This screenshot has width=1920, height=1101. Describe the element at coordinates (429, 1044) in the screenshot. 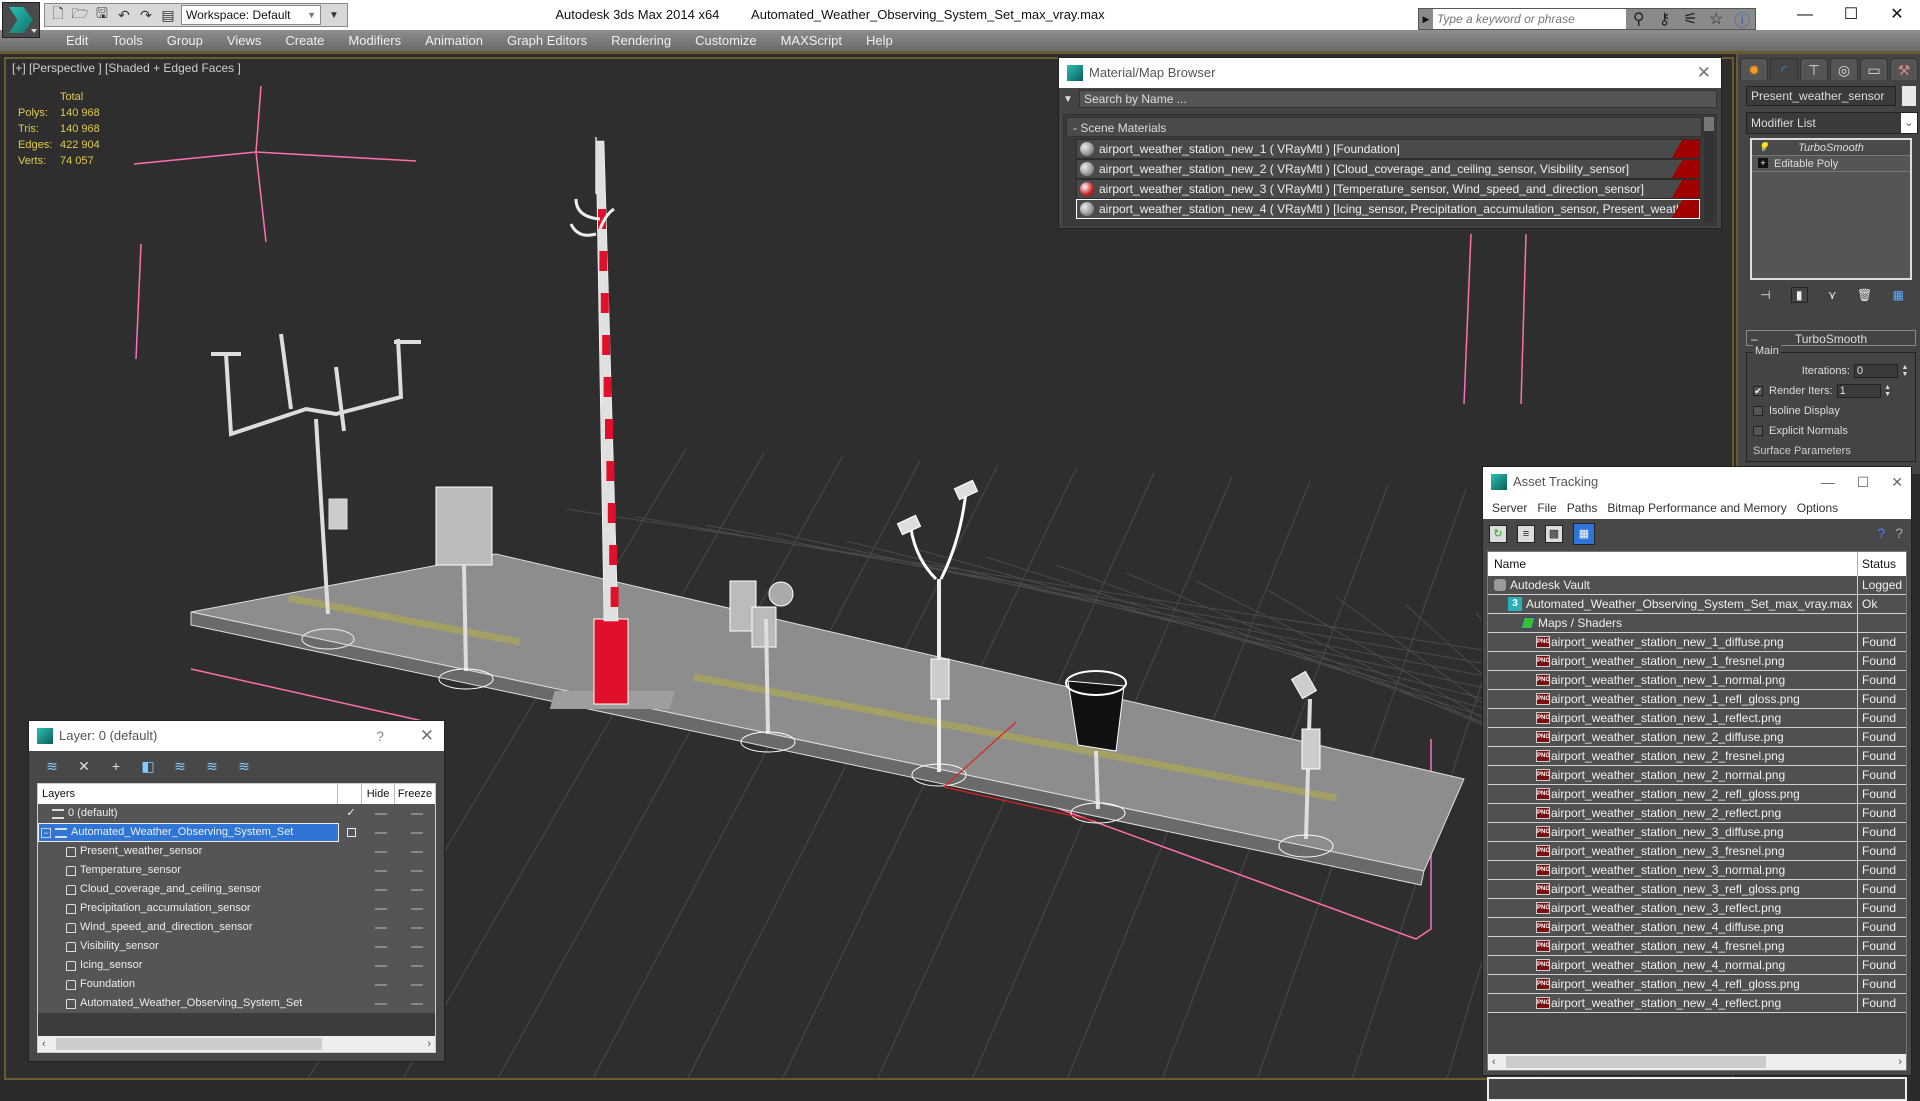

I see `scroll-right-icon: ›` at that location.